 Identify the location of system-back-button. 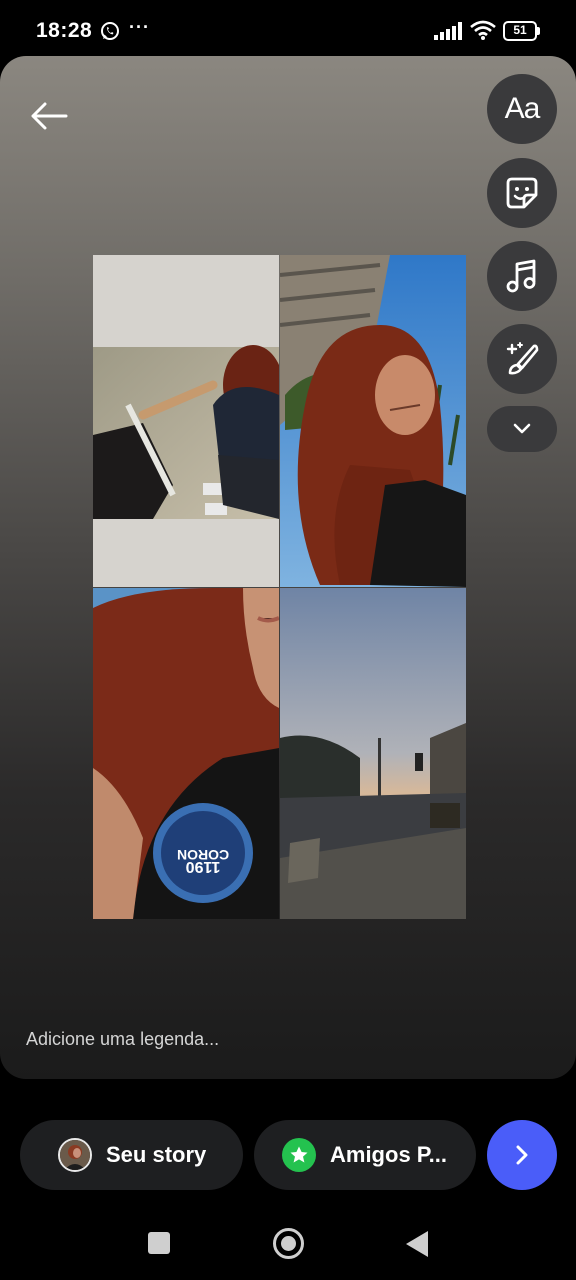
(417, 1244).